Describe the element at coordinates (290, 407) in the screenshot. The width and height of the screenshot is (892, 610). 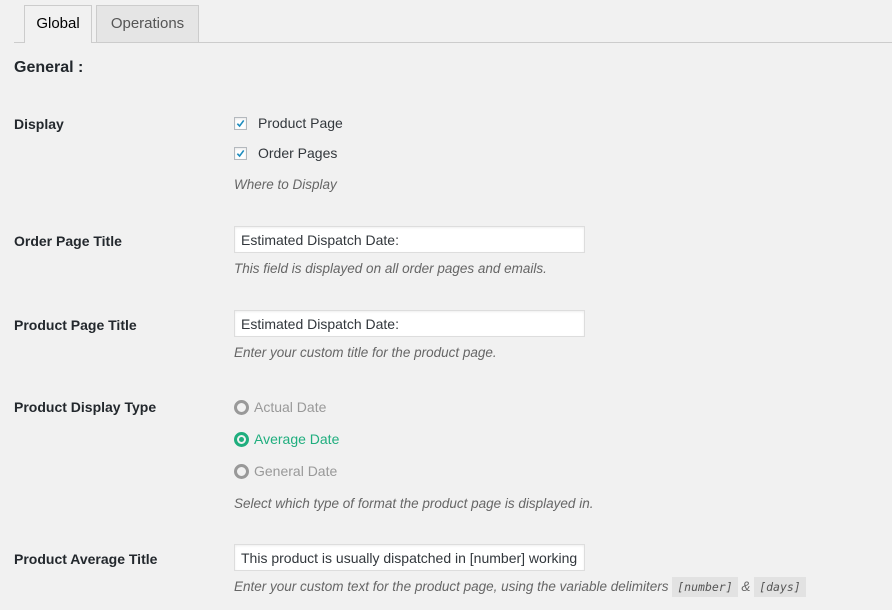
I see `radio-actual-date-label: Actual Date` at that location.